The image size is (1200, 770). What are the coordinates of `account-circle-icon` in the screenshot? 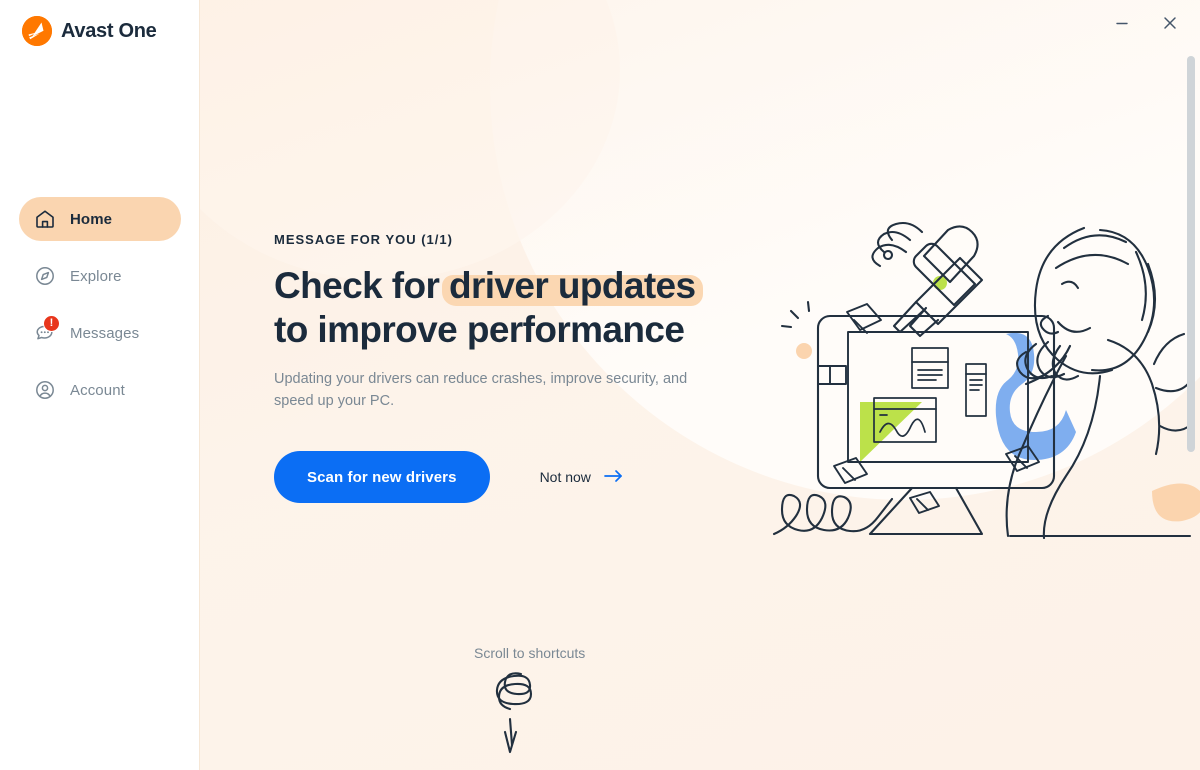 It's located at (45, 390).